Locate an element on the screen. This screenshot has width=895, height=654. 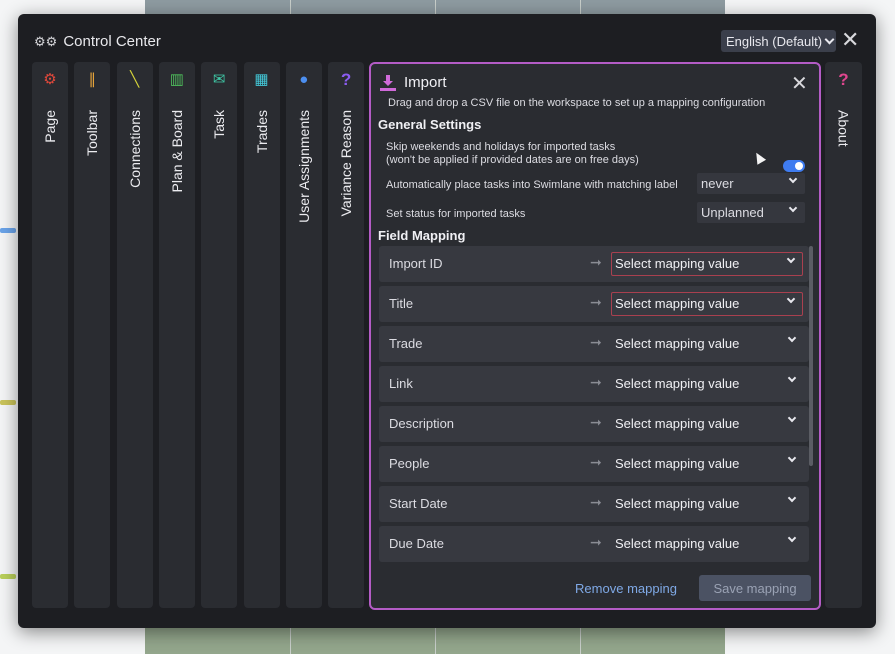
tab-plan-board: ▥ Plan & Board is located at coordinates (176, 335).